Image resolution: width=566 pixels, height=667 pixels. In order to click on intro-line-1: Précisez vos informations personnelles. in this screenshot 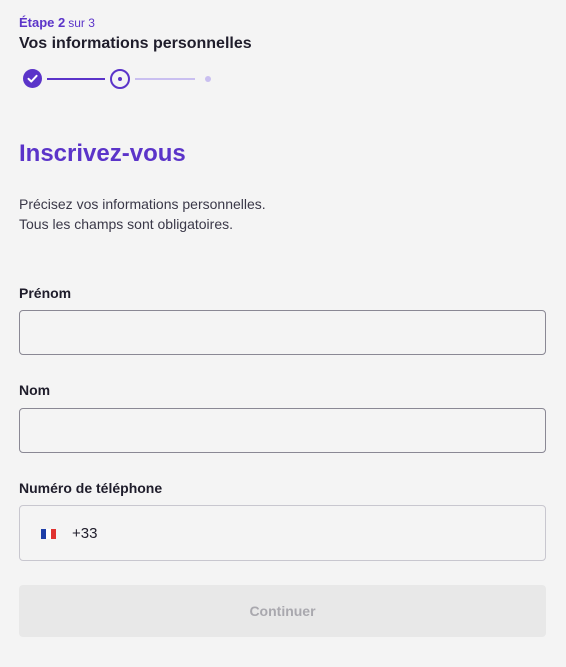, I will do `click(142, 204)`.